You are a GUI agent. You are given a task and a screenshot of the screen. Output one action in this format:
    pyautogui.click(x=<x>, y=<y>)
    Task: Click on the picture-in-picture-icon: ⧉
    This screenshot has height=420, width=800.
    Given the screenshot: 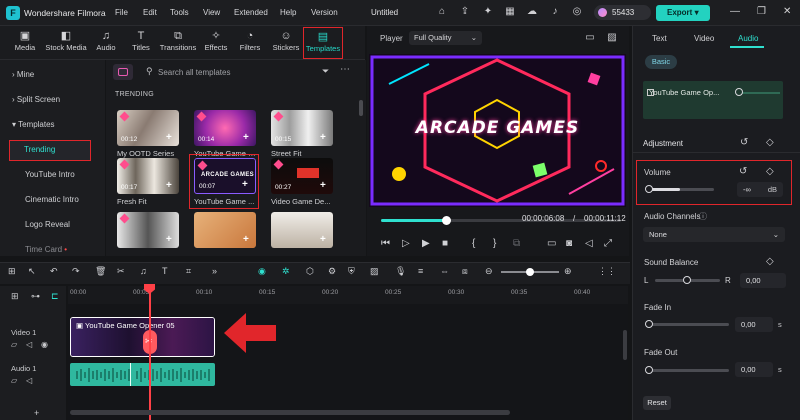 What is the action you would take?
    pyautogui.click(x=516, y=243)
    